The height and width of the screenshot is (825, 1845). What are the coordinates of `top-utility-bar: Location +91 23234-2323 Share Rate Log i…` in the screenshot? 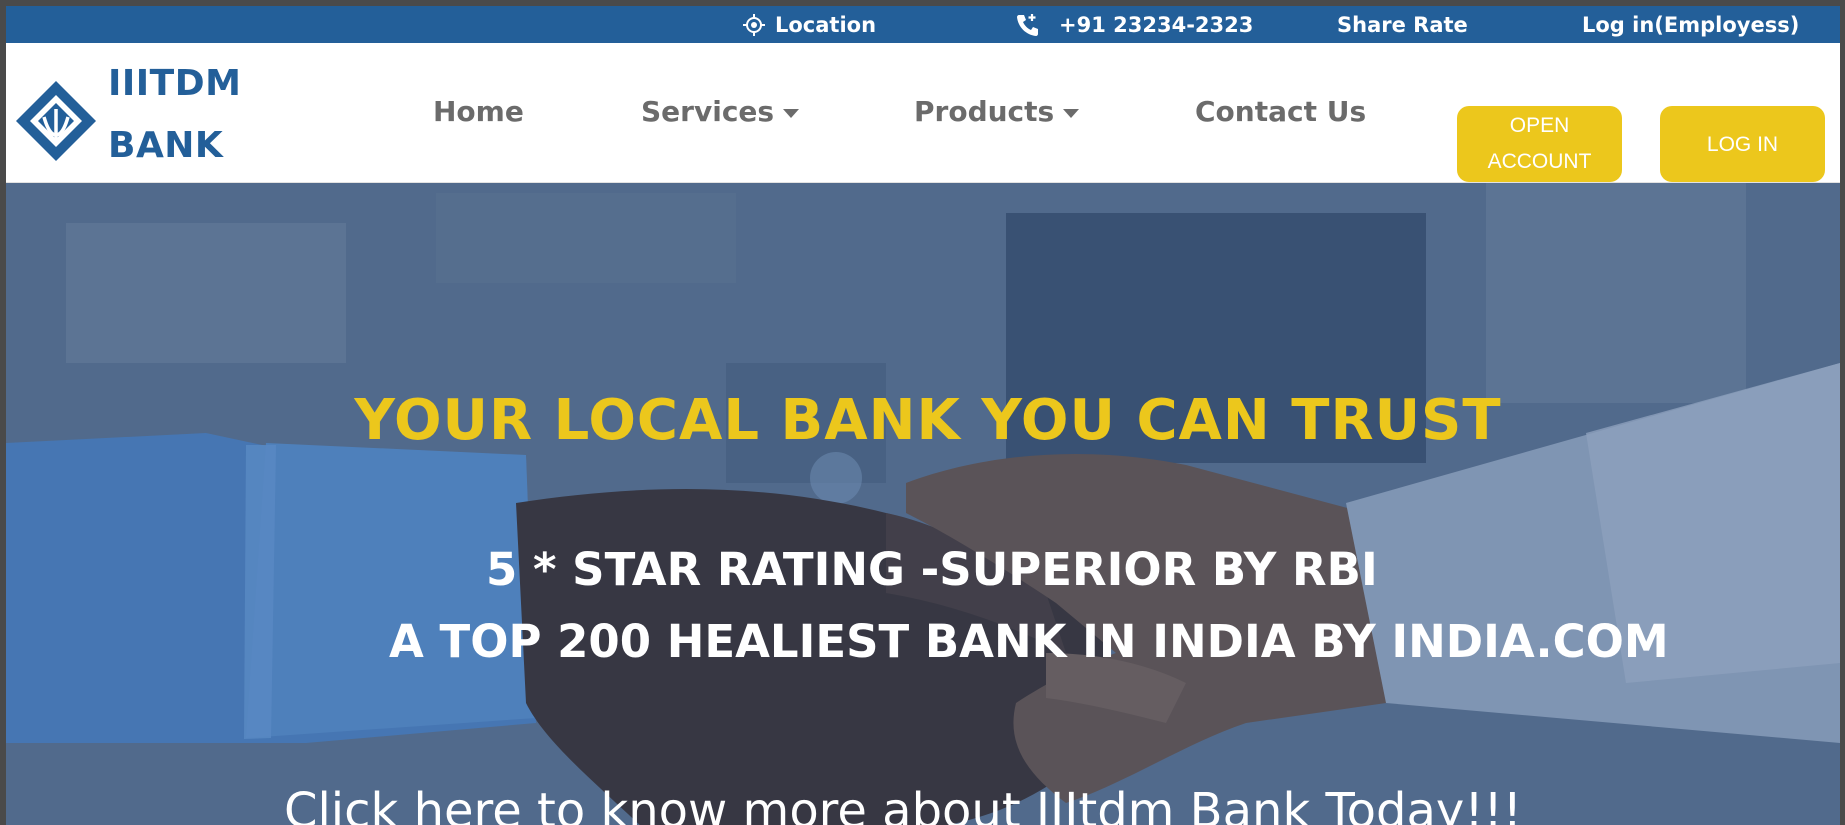 It's located at (923, 24).